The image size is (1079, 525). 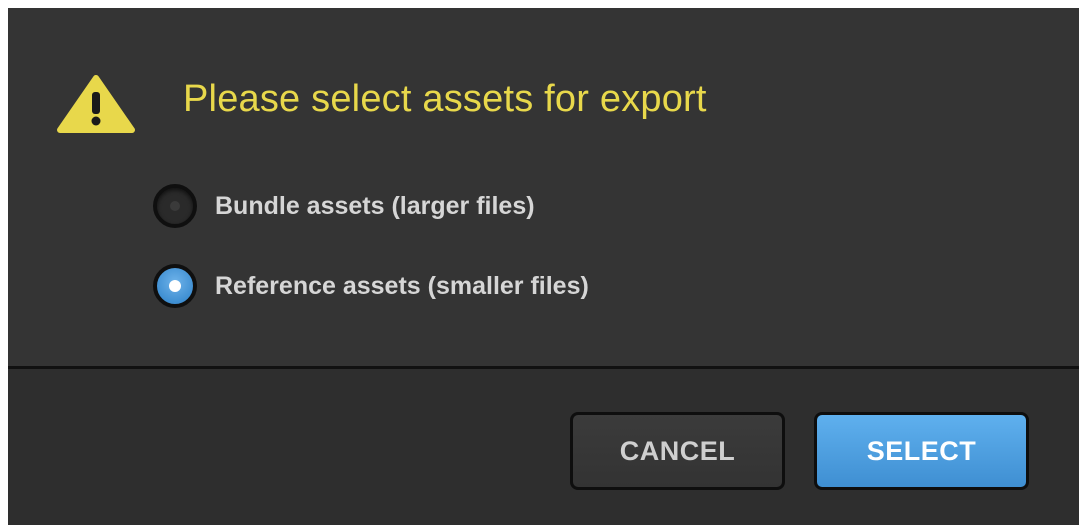 I want to click on dialog-title: Please select assets for export, so click(x=445, y=99).